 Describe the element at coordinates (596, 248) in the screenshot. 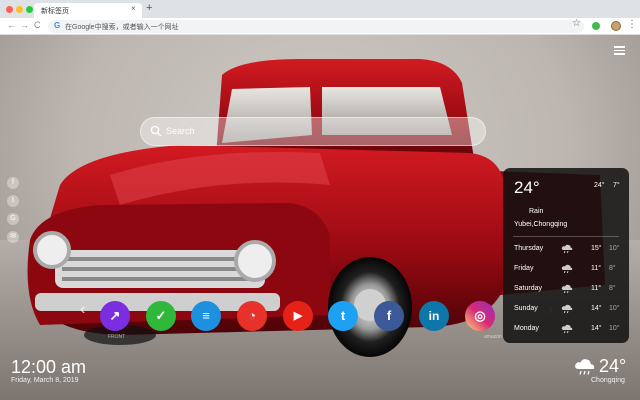

I see `forecast-high: 15°` at that location.